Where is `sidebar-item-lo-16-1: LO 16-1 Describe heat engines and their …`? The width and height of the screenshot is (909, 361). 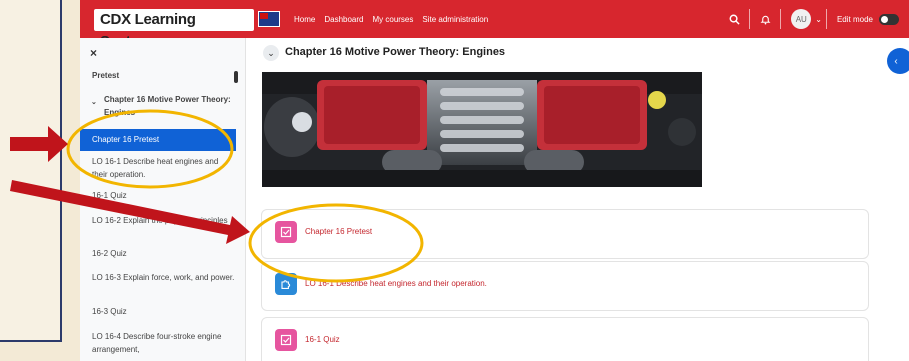 sidebar-item-lo-16-1: LO 16-1 Describe heat engines and their … is located at coordinates (158, 168).